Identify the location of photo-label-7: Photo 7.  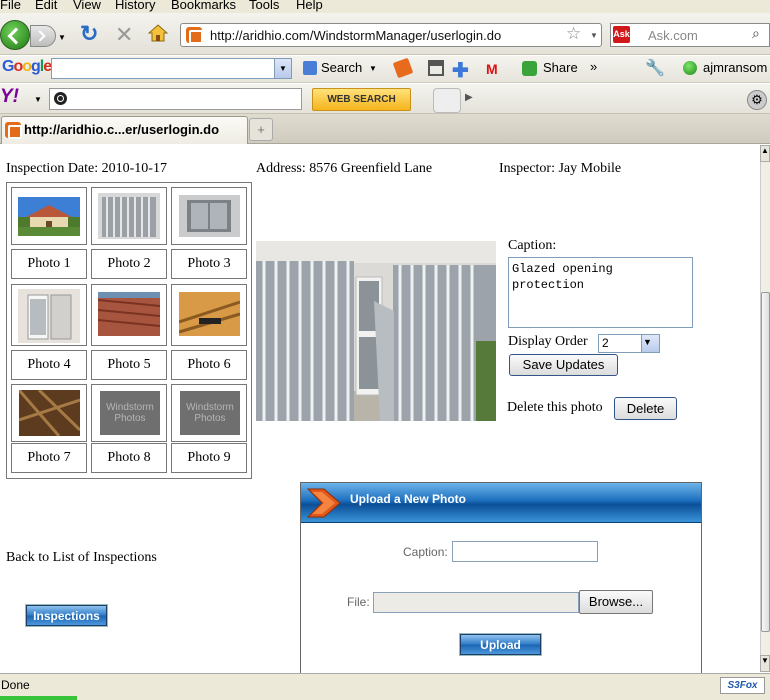
(49, 458).